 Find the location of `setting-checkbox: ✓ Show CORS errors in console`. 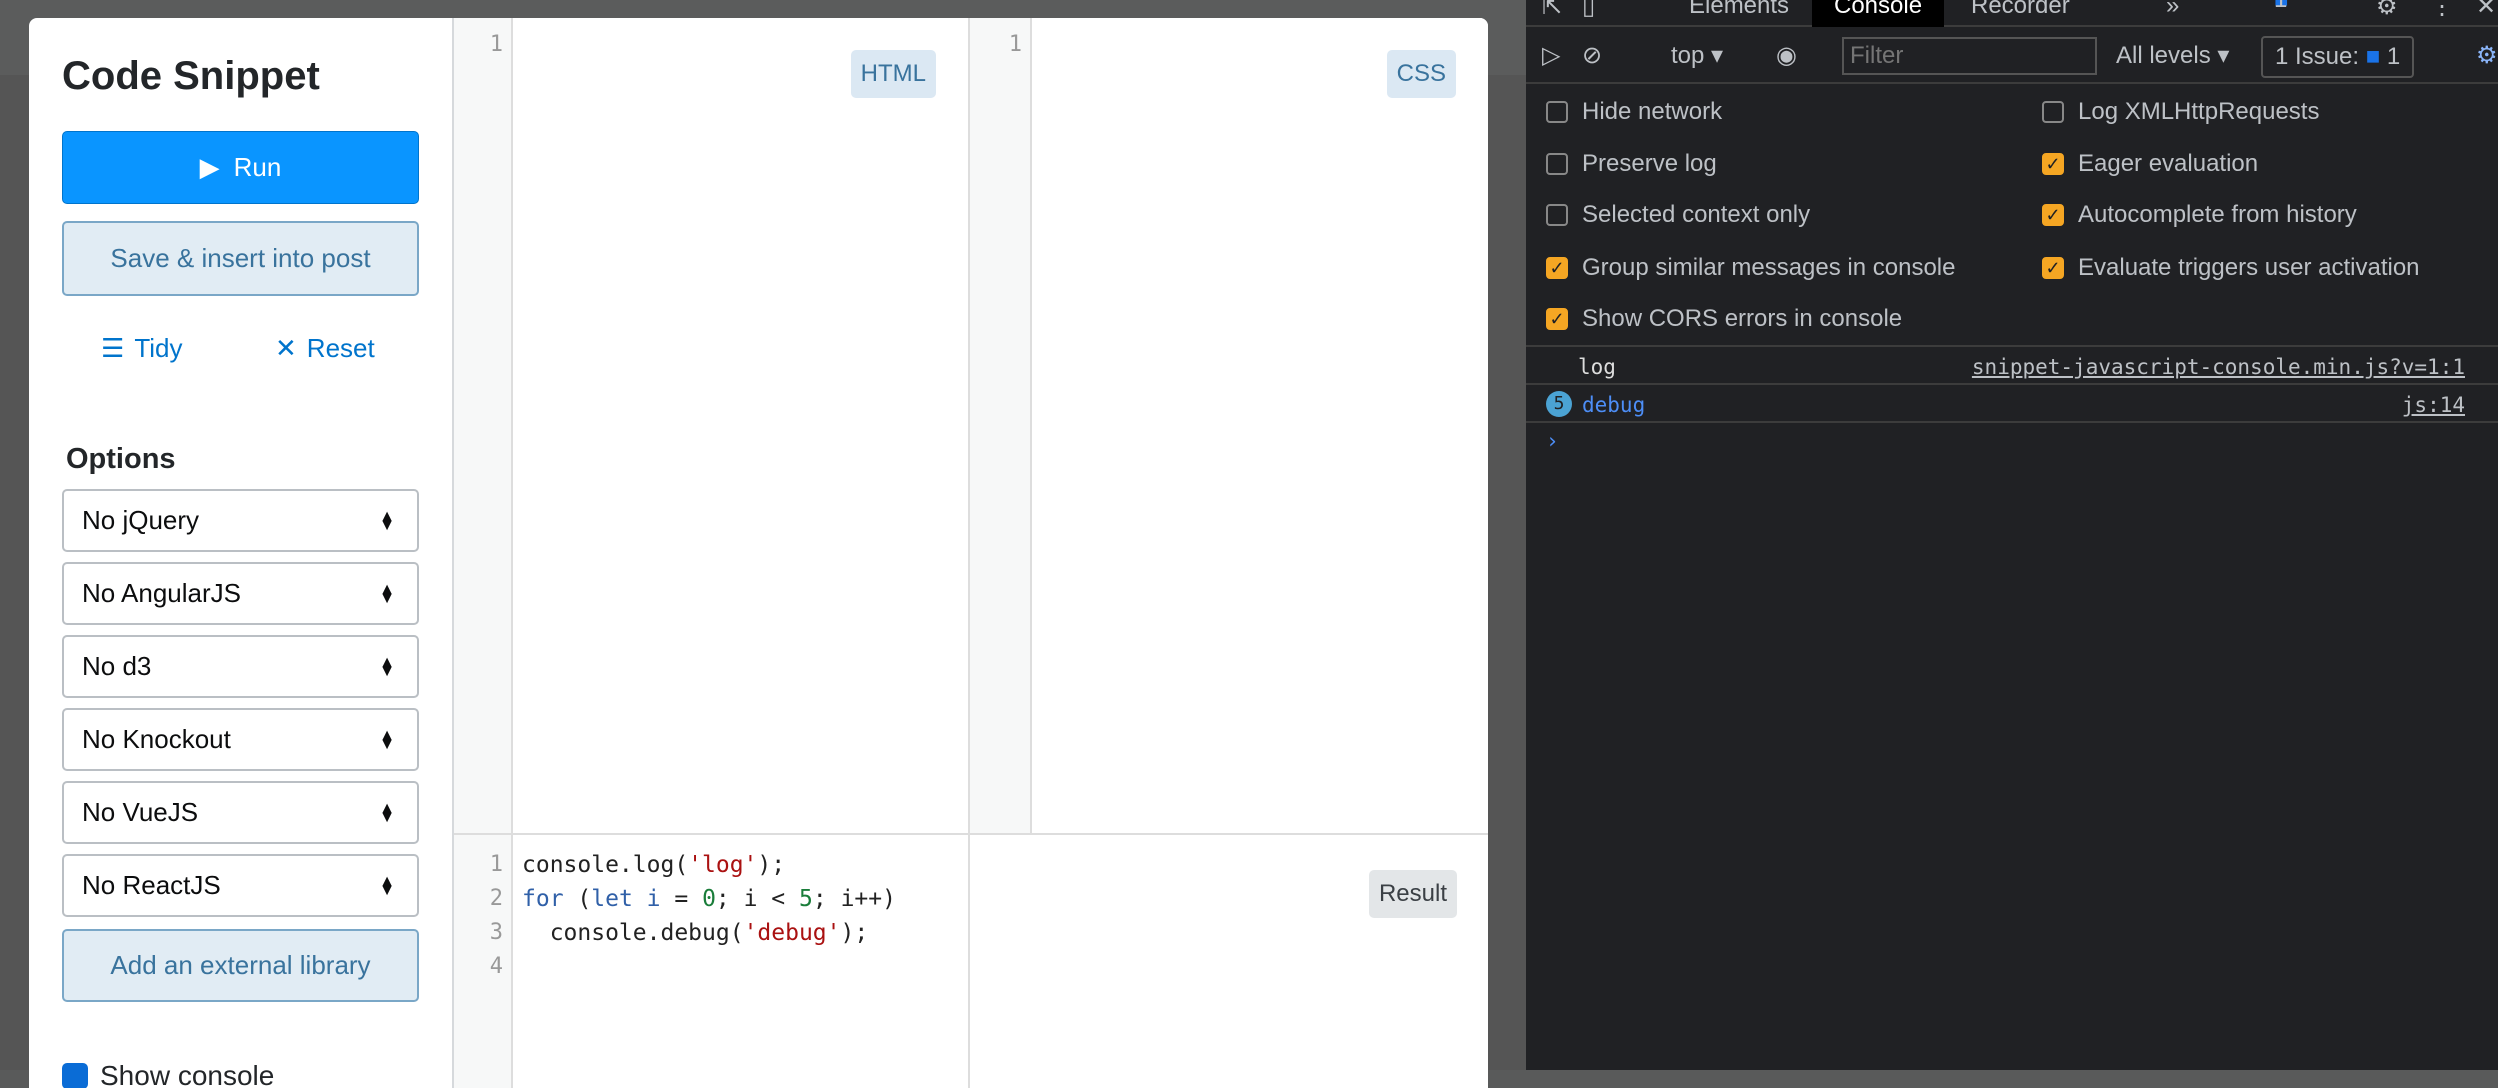

setting-checkbox: ✓ Show CORS errors in console is located at coordinates (1724, 319).